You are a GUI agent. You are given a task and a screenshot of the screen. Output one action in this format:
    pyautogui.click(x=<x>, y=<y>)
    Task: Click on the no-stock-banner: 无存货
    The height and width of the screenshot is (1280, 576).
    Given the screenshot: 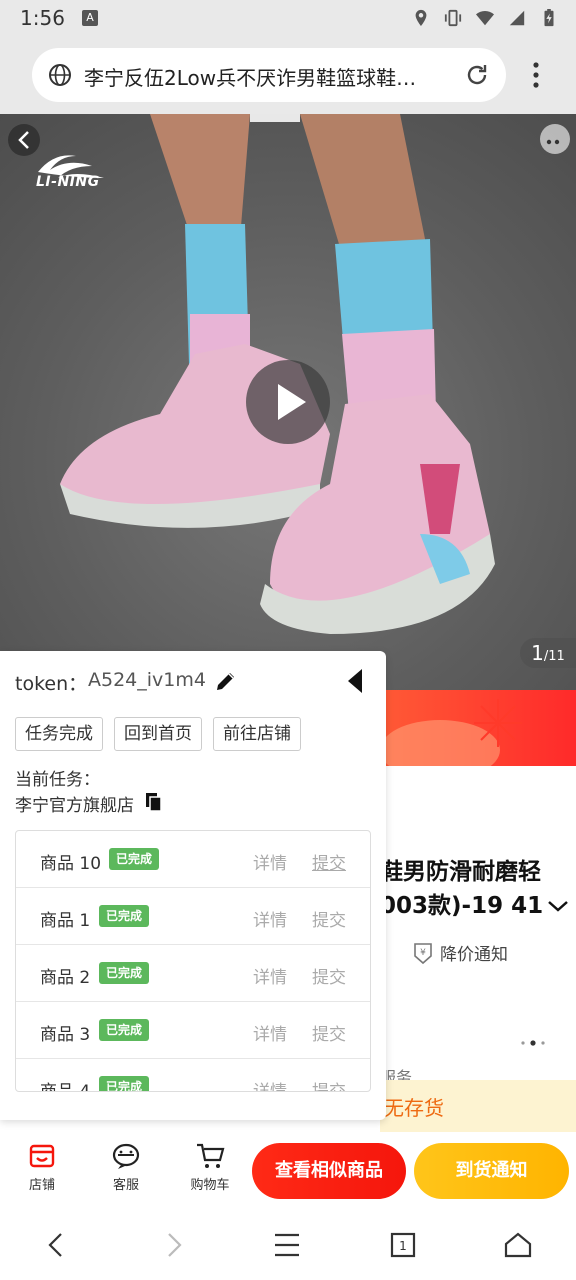 What is the action you would take?
    pyautogui.click(x=478, y=1106)
    